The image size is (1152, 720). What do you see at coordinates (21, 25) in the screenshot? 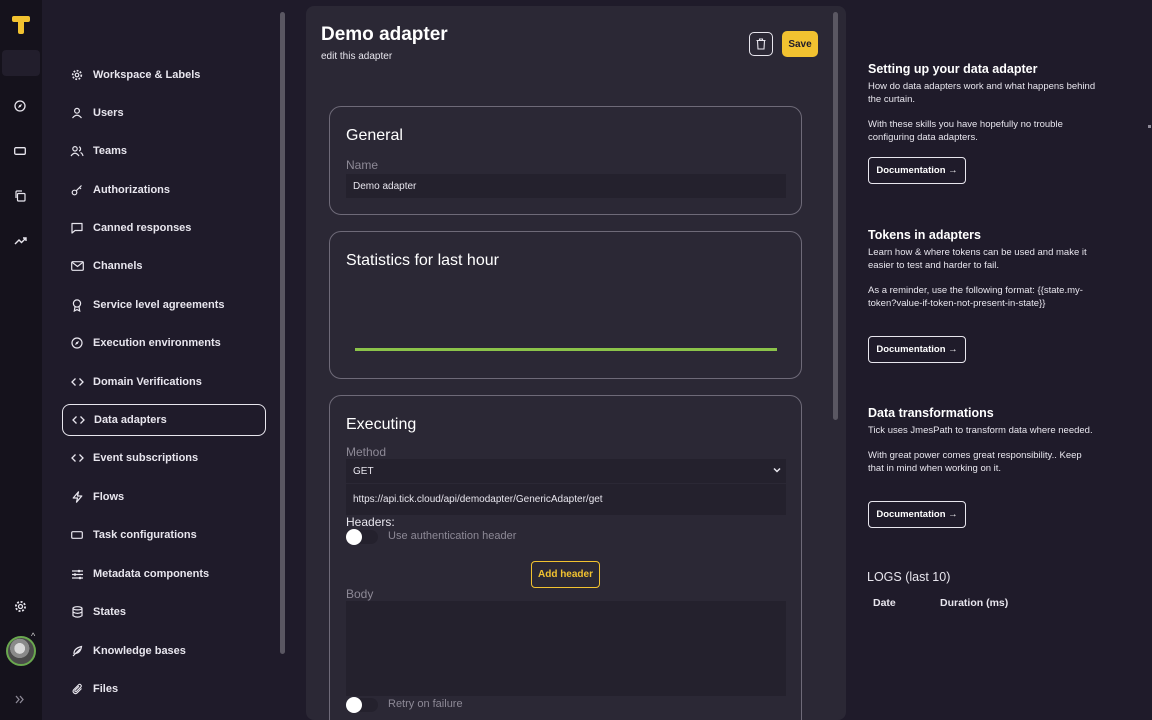
I see `tick-logo` at bounding box center [21, 25].